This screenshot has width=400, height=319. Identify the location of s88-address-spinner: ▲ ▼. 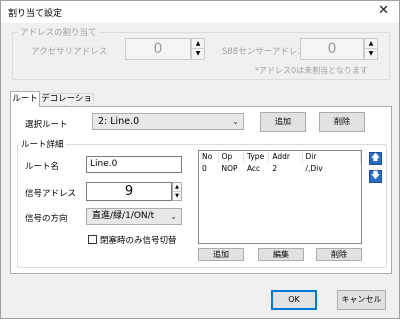
(371, 49).